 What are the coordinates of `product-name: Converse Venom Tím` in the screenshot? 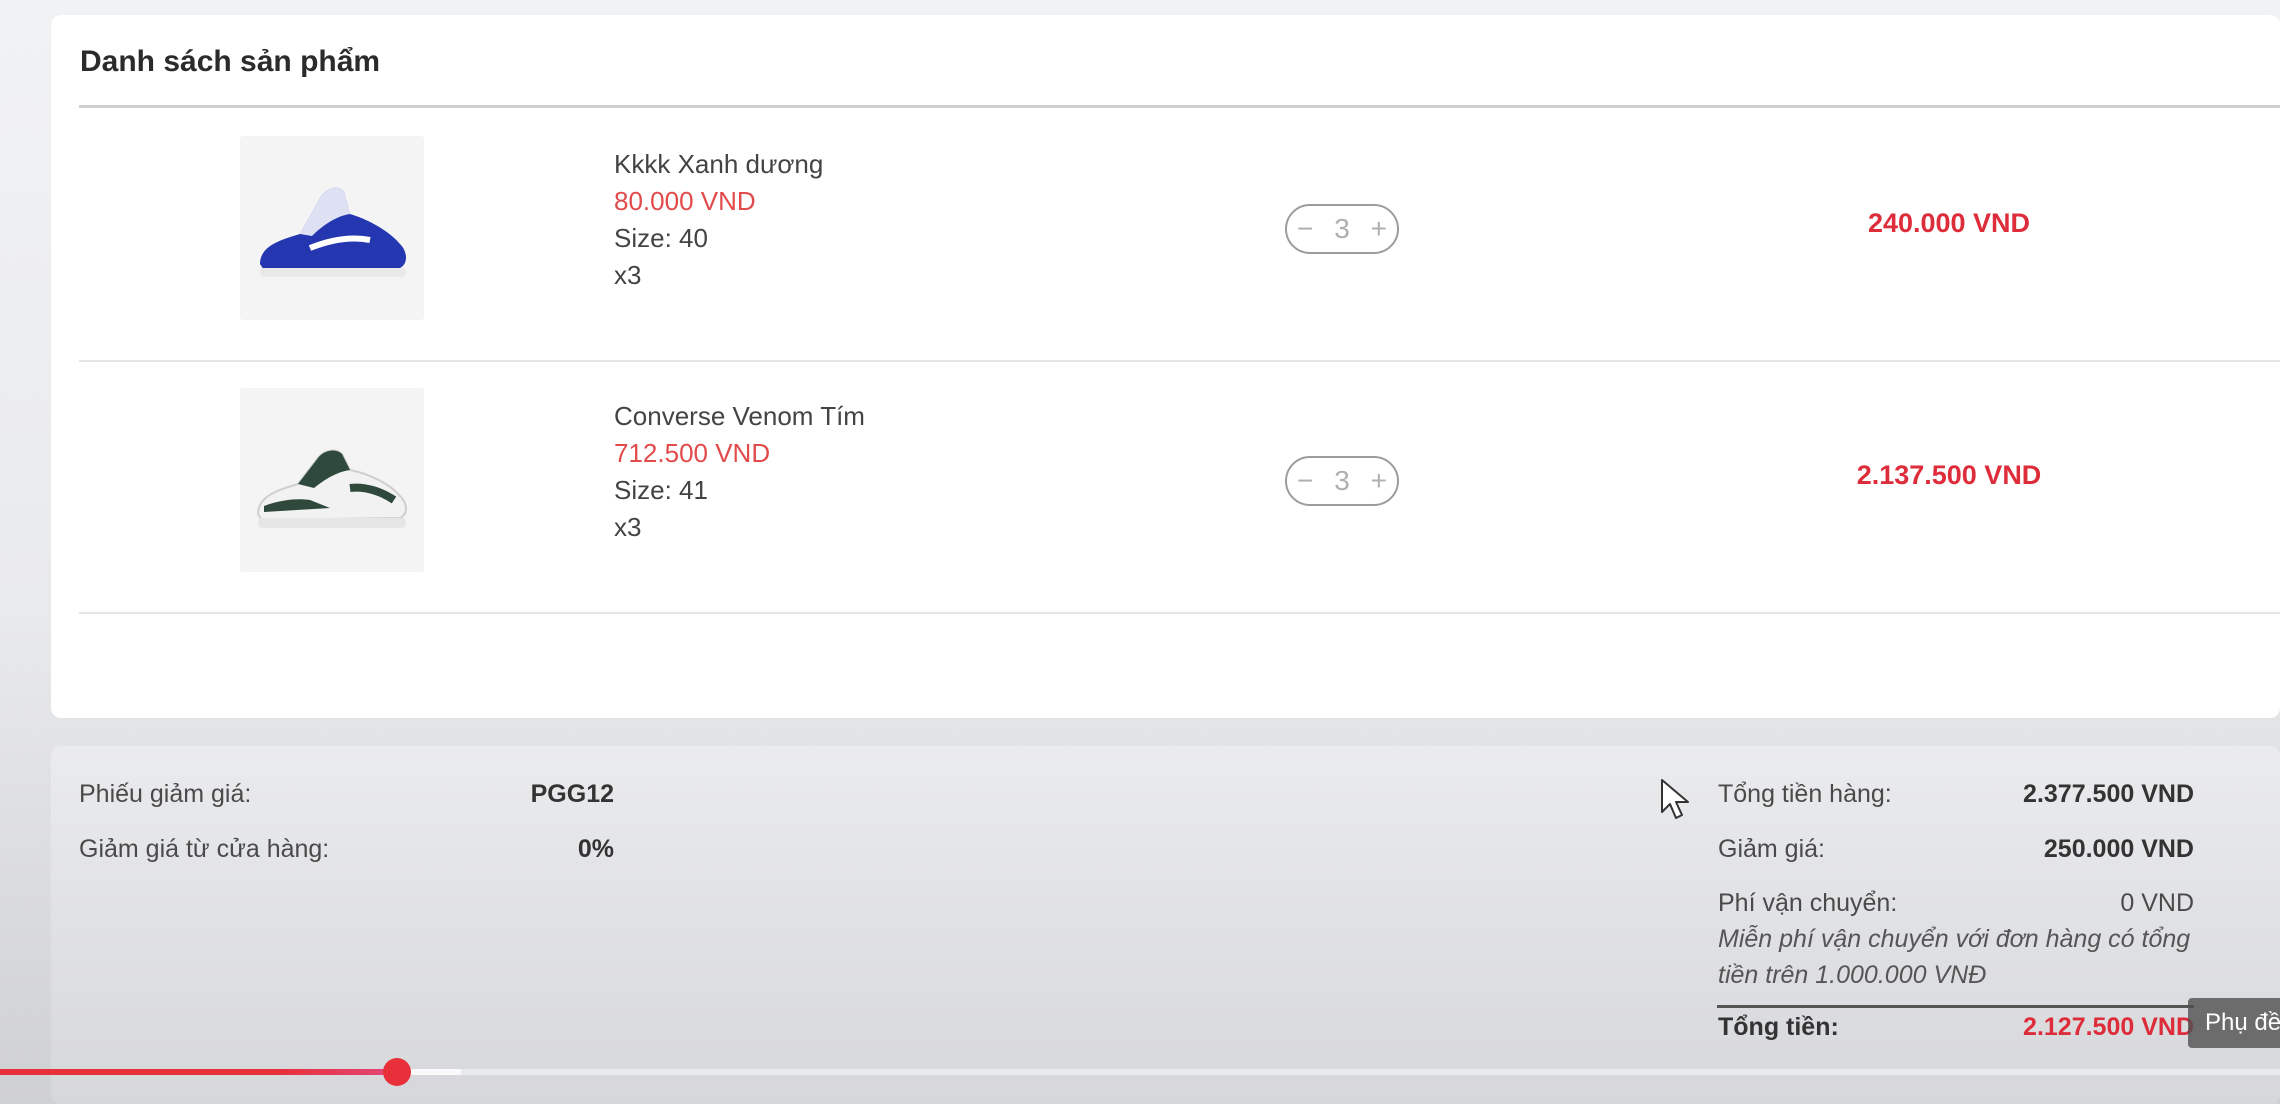 It's located at (739, 416).